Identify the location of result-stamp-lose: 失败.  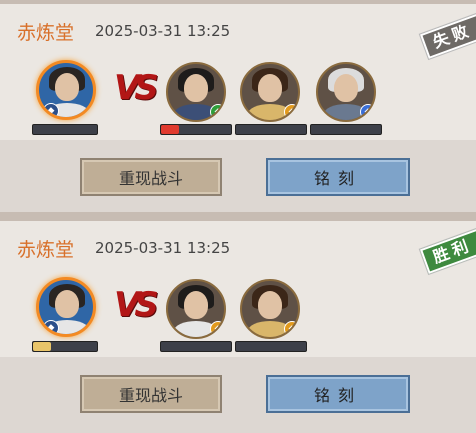
(447, 33).